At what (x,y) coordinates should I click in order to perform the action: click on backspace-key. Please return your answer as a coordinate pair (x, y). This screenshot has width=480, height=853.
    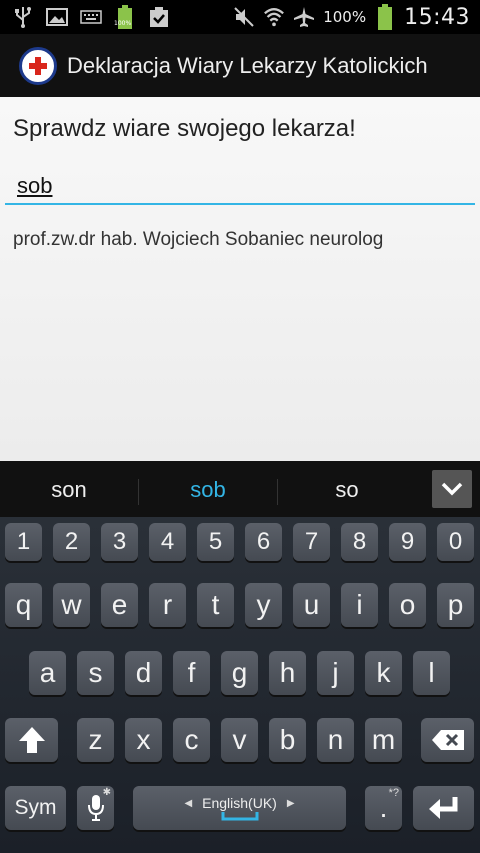
    Looking at the image, I should click on (447, 740).